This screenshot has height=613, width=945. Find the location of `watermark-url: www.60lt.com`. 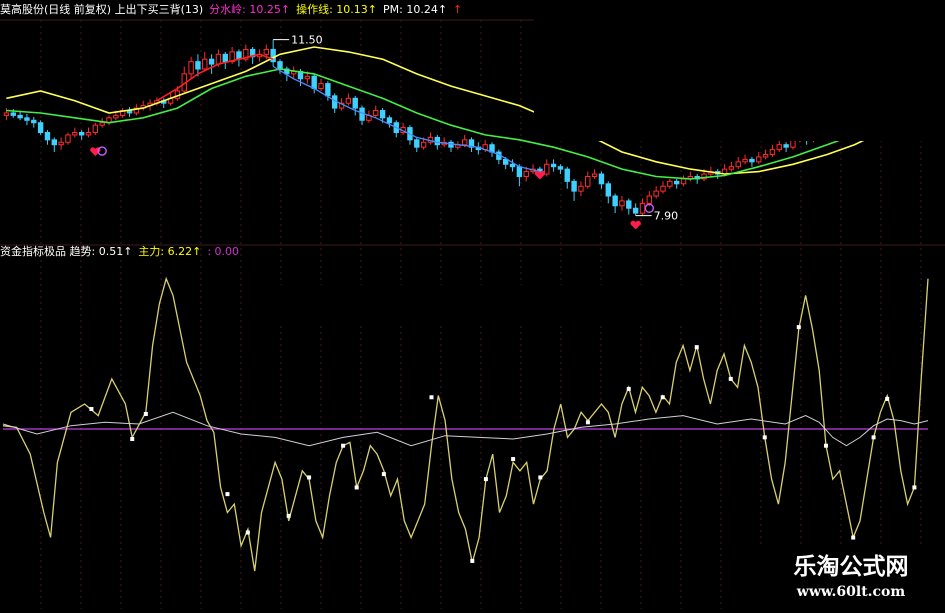

watermark-url: www.60lt.com is located at coordinates (851, 592).